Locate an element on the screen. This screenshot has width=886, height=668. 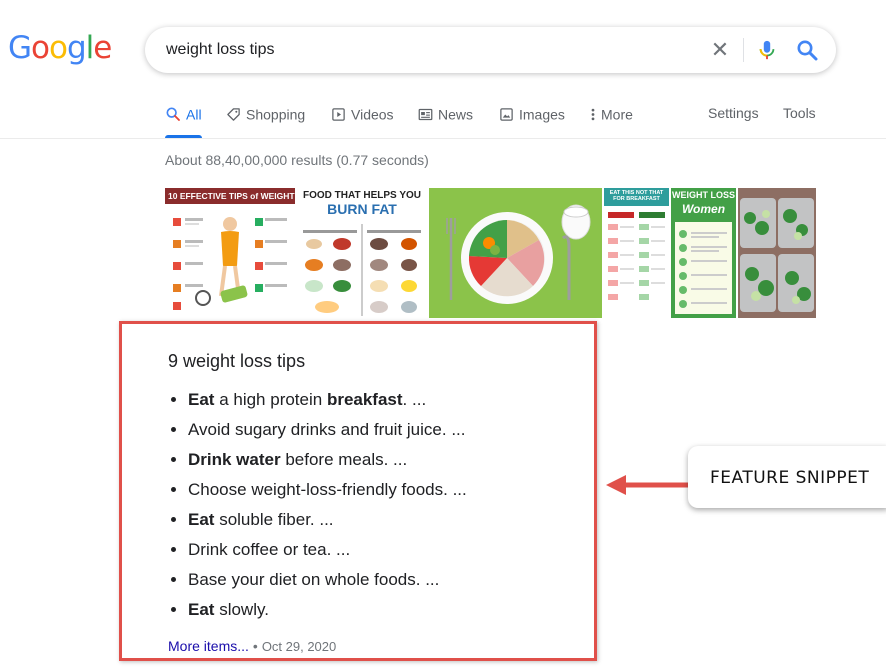
thumbnail-title: Women is located at coordinates (703, 209).